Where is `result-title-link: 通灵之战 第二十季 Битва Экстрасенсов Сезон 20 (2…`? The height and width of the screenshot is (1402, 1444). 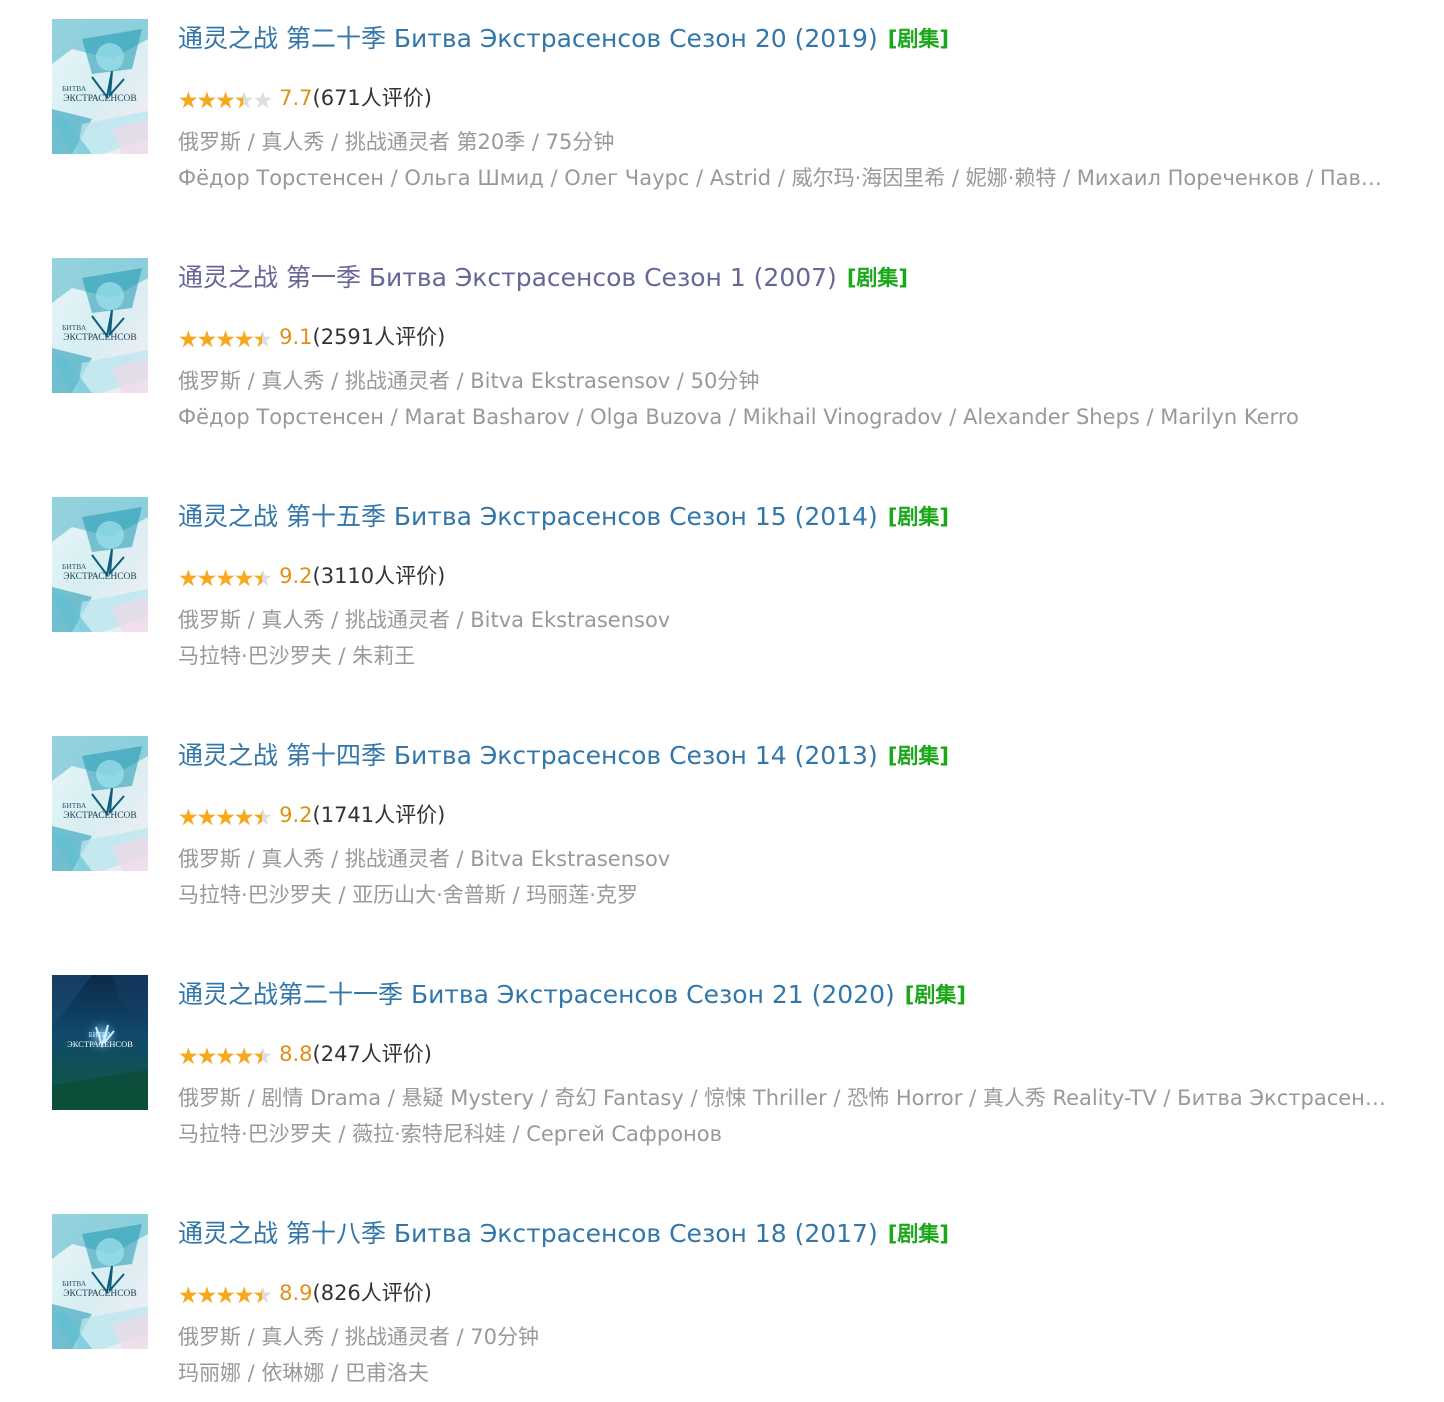
result-title-link: 通灵之战 第二十季 Битва Экстрасенсов Сезон 20 (2… is located at coordinates (528, 38).